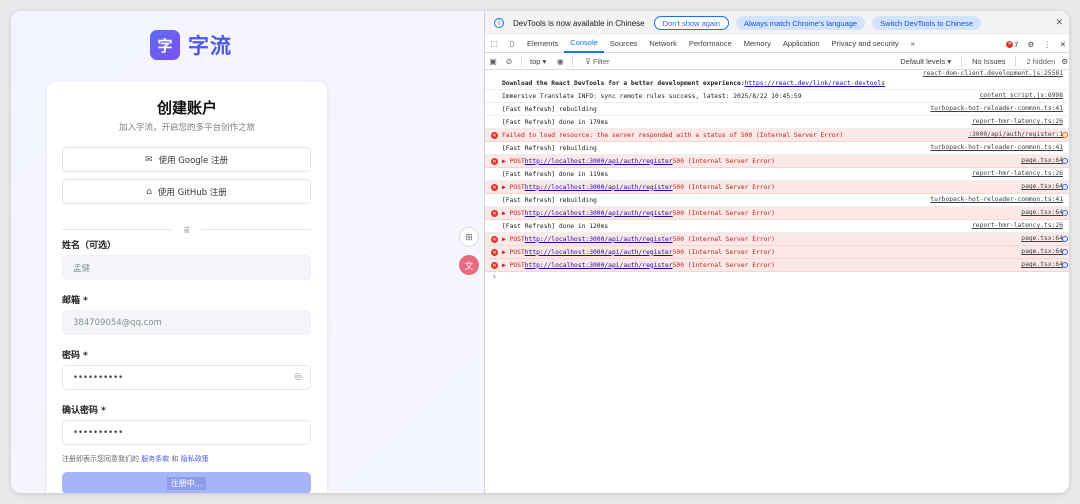 The width and height of the screenshot is (1080, 504). Describe the element at coordinates (1063, 44) in the screenshot. I see `close-devtools-icon: ✕` at that location.